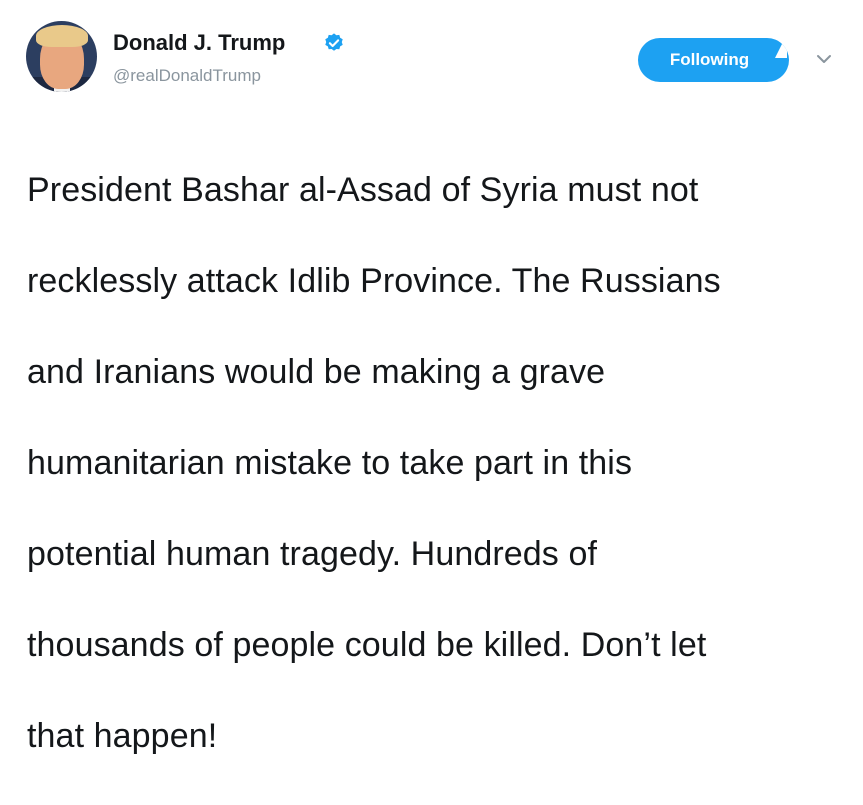 The height and width of the screenshot is (805, 863). I want to click on chevron-down-icon, so click(824, 59).